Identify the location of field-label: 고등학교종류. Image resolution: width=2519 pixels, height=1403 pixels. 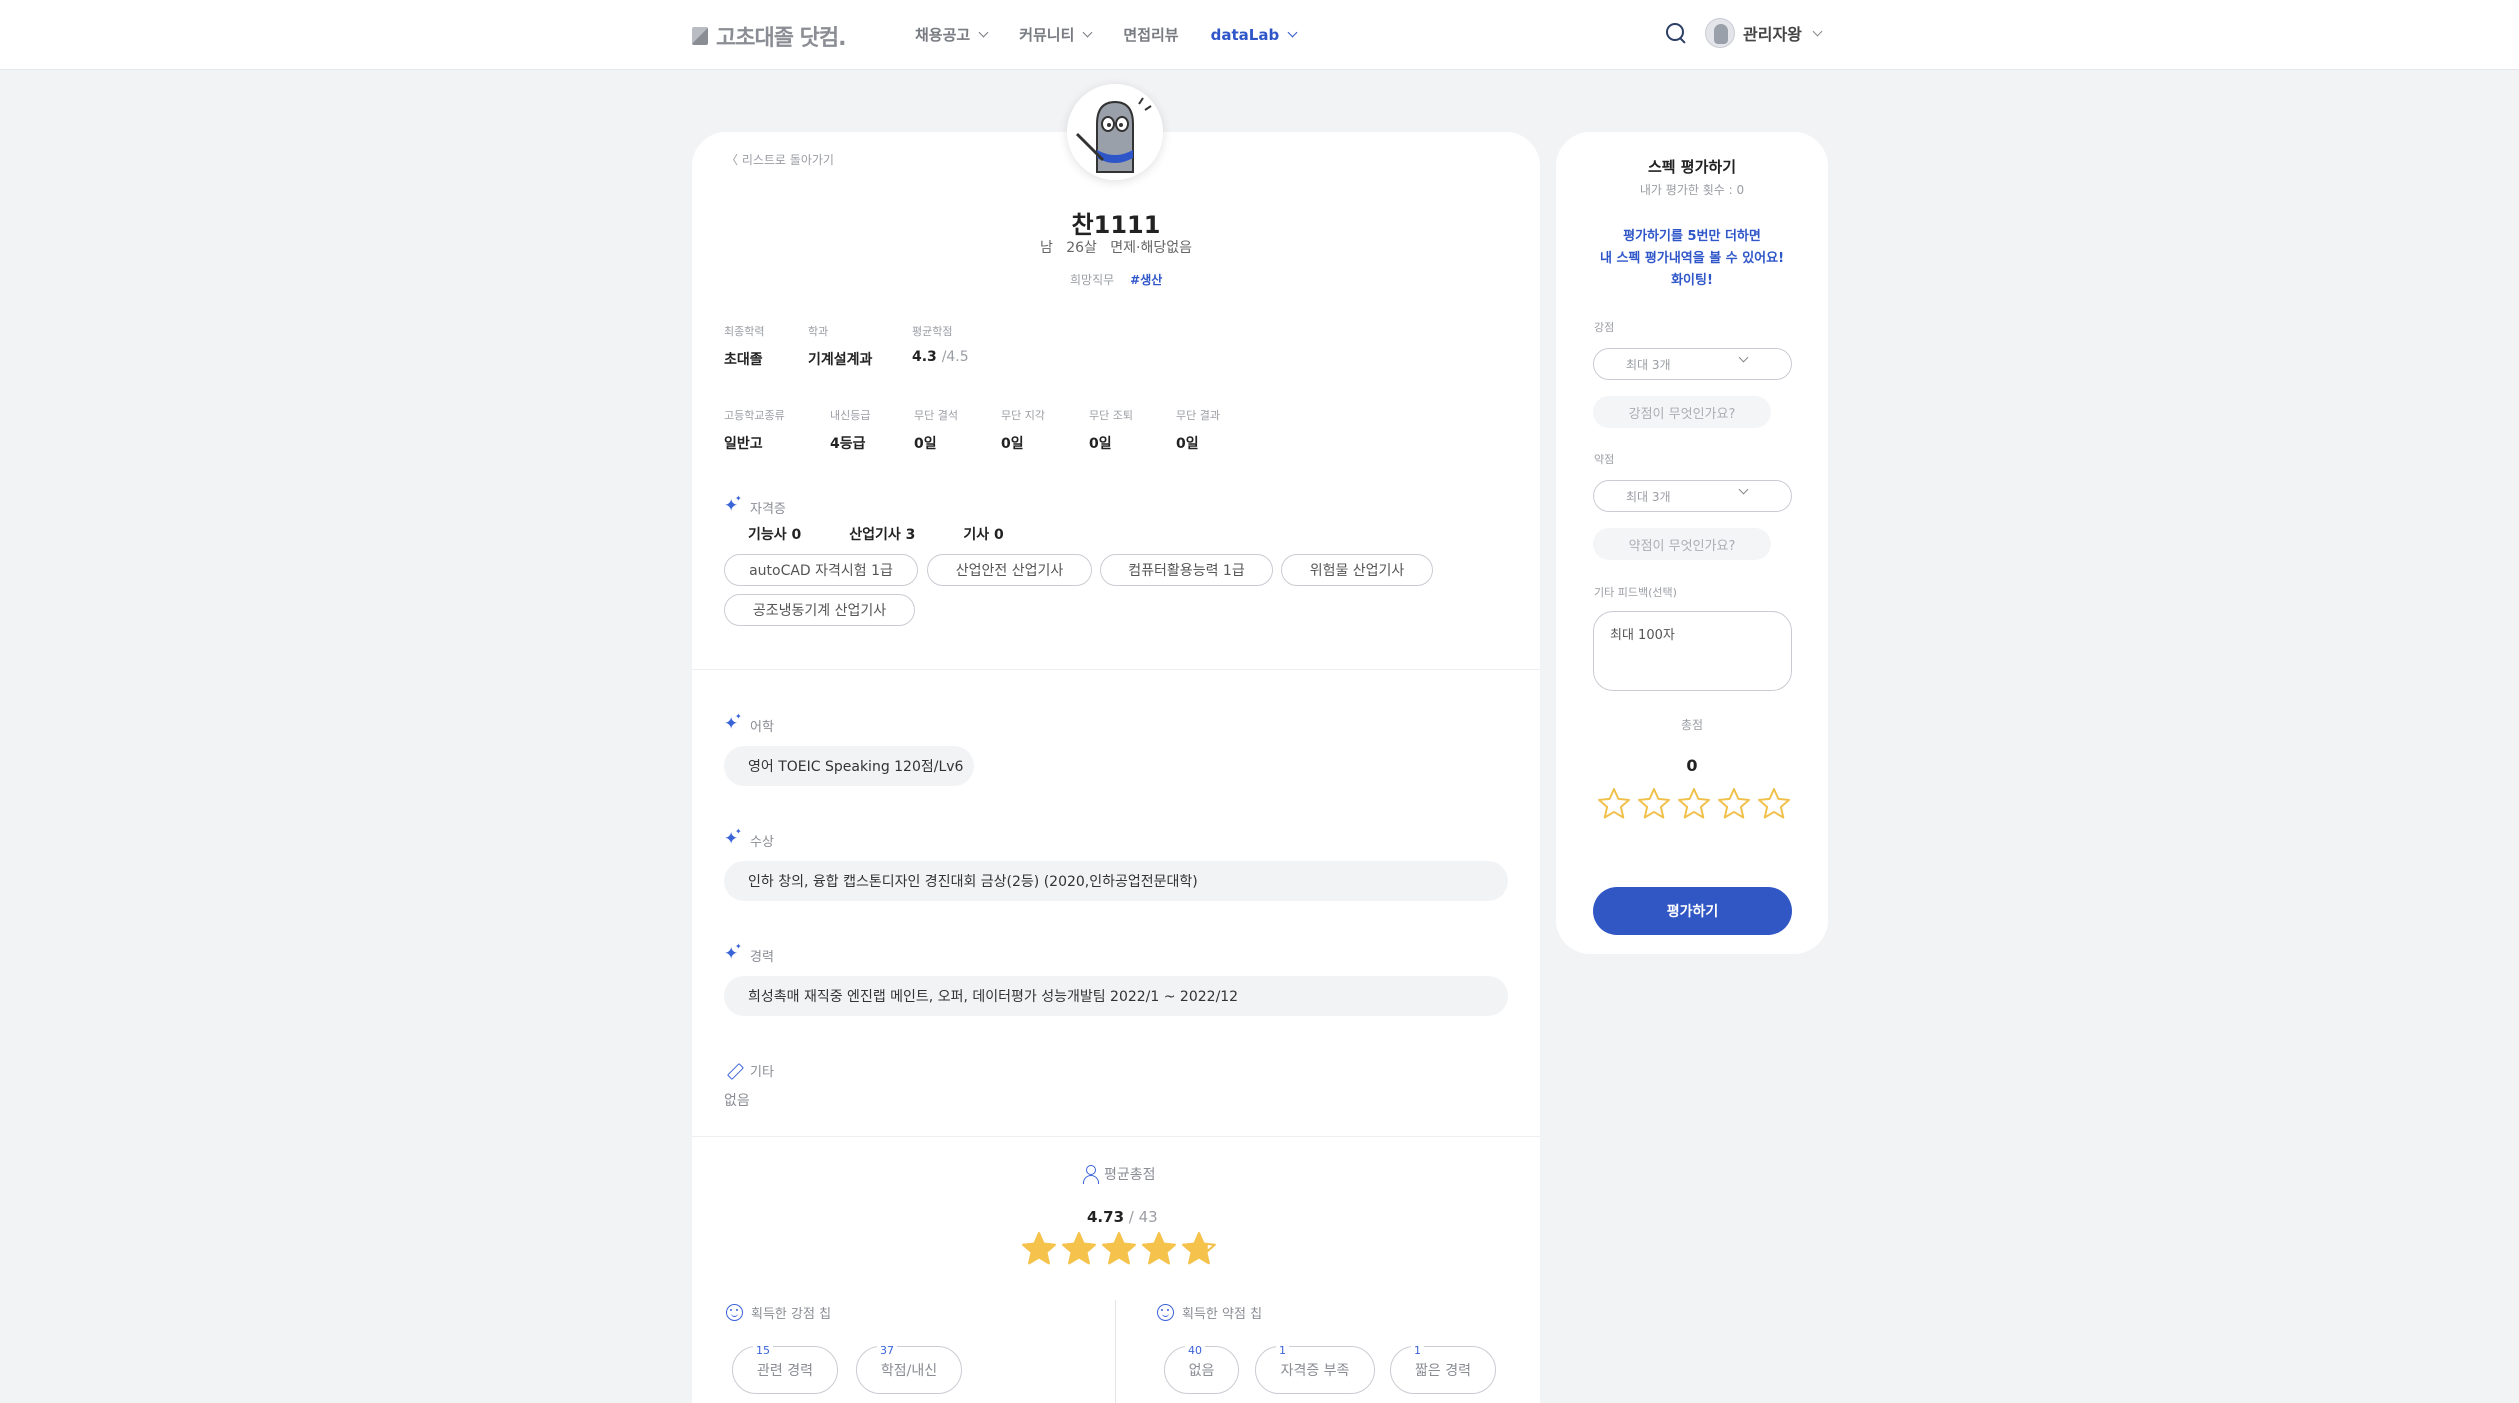
(754, 415).